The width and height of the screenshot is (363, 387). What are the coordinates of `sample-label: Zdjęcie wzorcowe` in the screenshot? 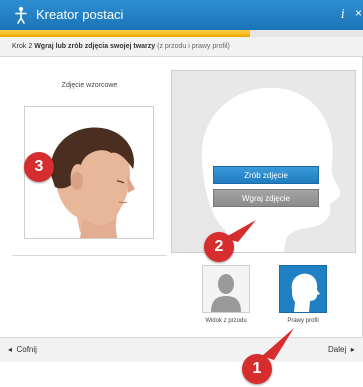 It's located at (89, 85).